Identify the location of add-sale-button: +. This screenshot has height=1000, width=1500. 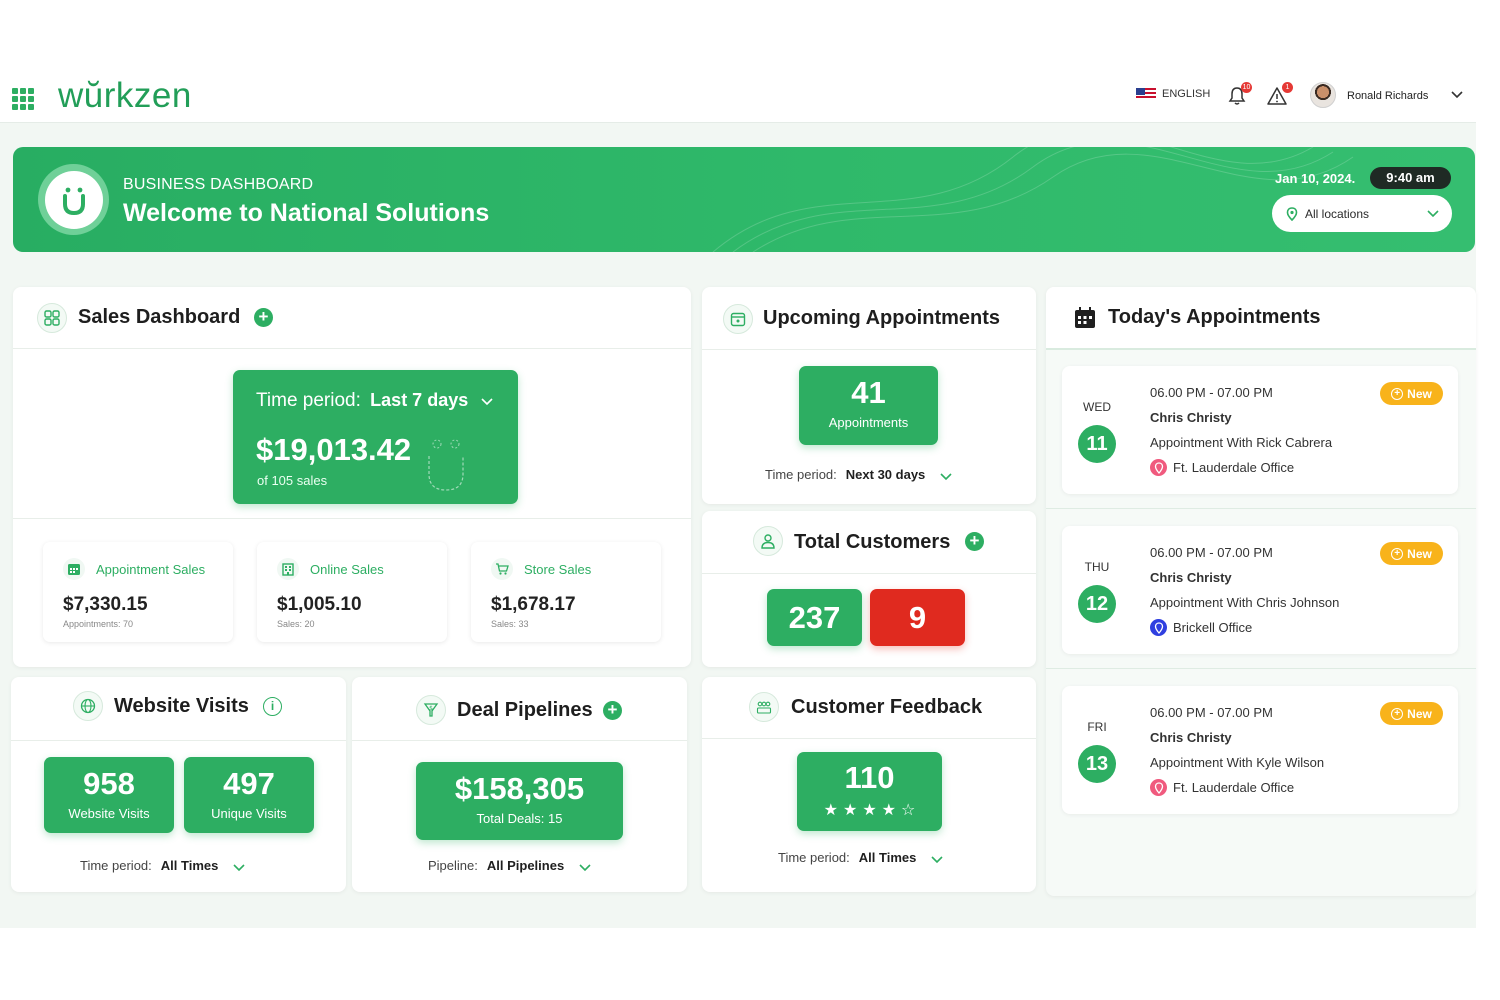
(263, 317).